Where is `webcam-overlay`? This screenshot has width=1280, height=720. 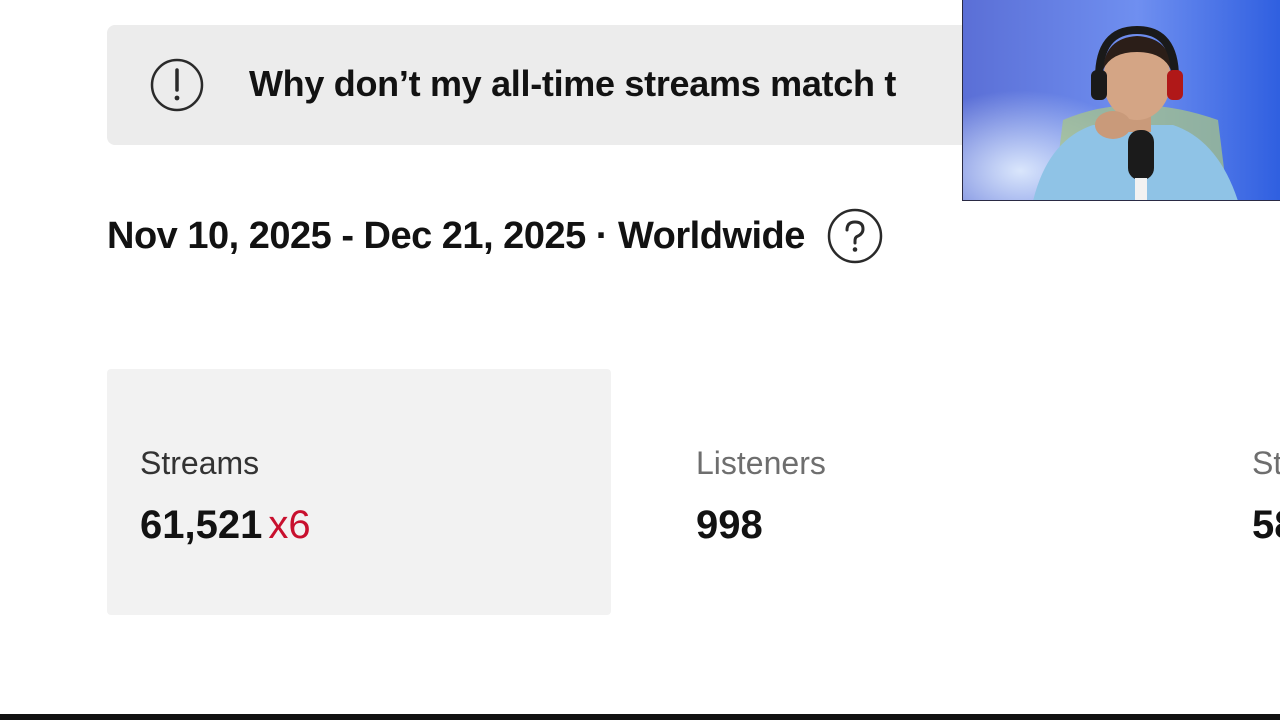 webcam-overlay is located at coordinates (1121, 100).